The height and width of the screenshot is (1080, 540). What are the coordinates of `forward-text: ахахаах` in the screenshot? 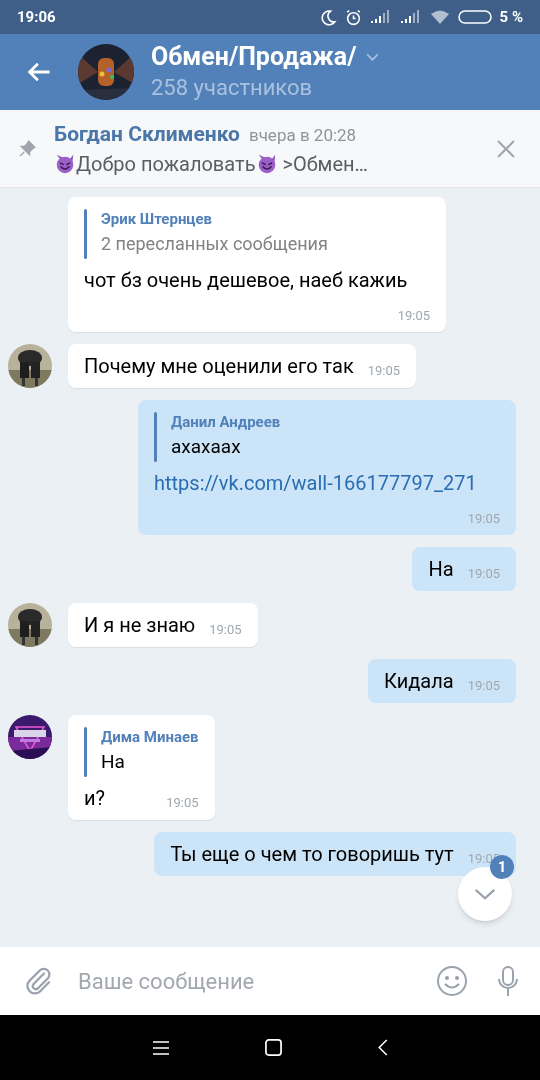 It's located at (206, 447).